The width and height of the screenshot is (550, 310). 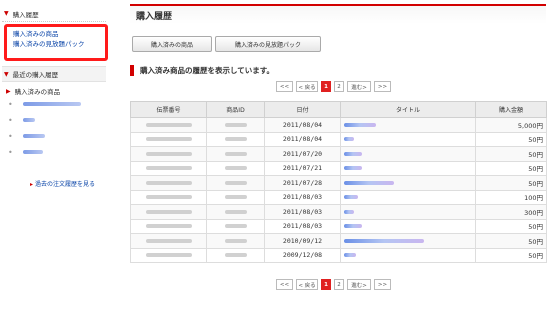 What do you see at coordinates (6, 74) in the screenshot?
I see `triangle-down-icon: ▼` at bounding box center [6, 74].